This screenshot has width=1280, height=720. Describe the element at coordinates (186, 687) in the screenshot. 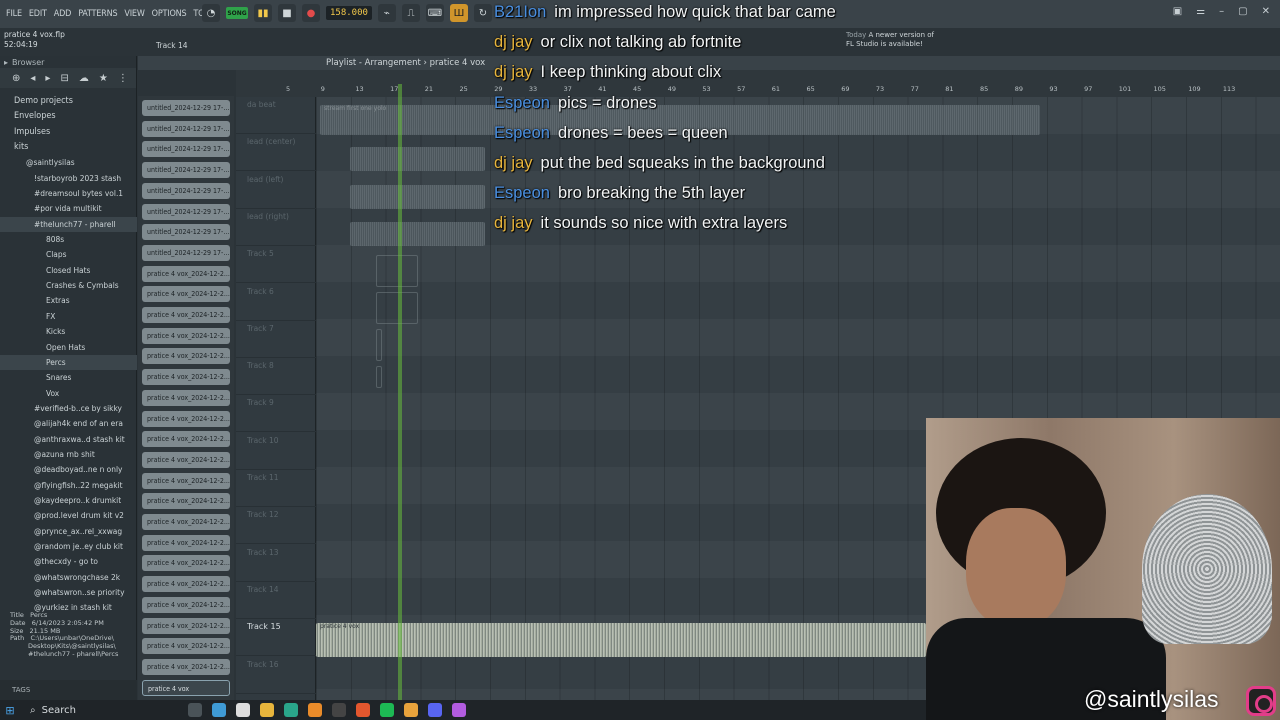

I see `picker-clip: pratice 4 vox` at that location.